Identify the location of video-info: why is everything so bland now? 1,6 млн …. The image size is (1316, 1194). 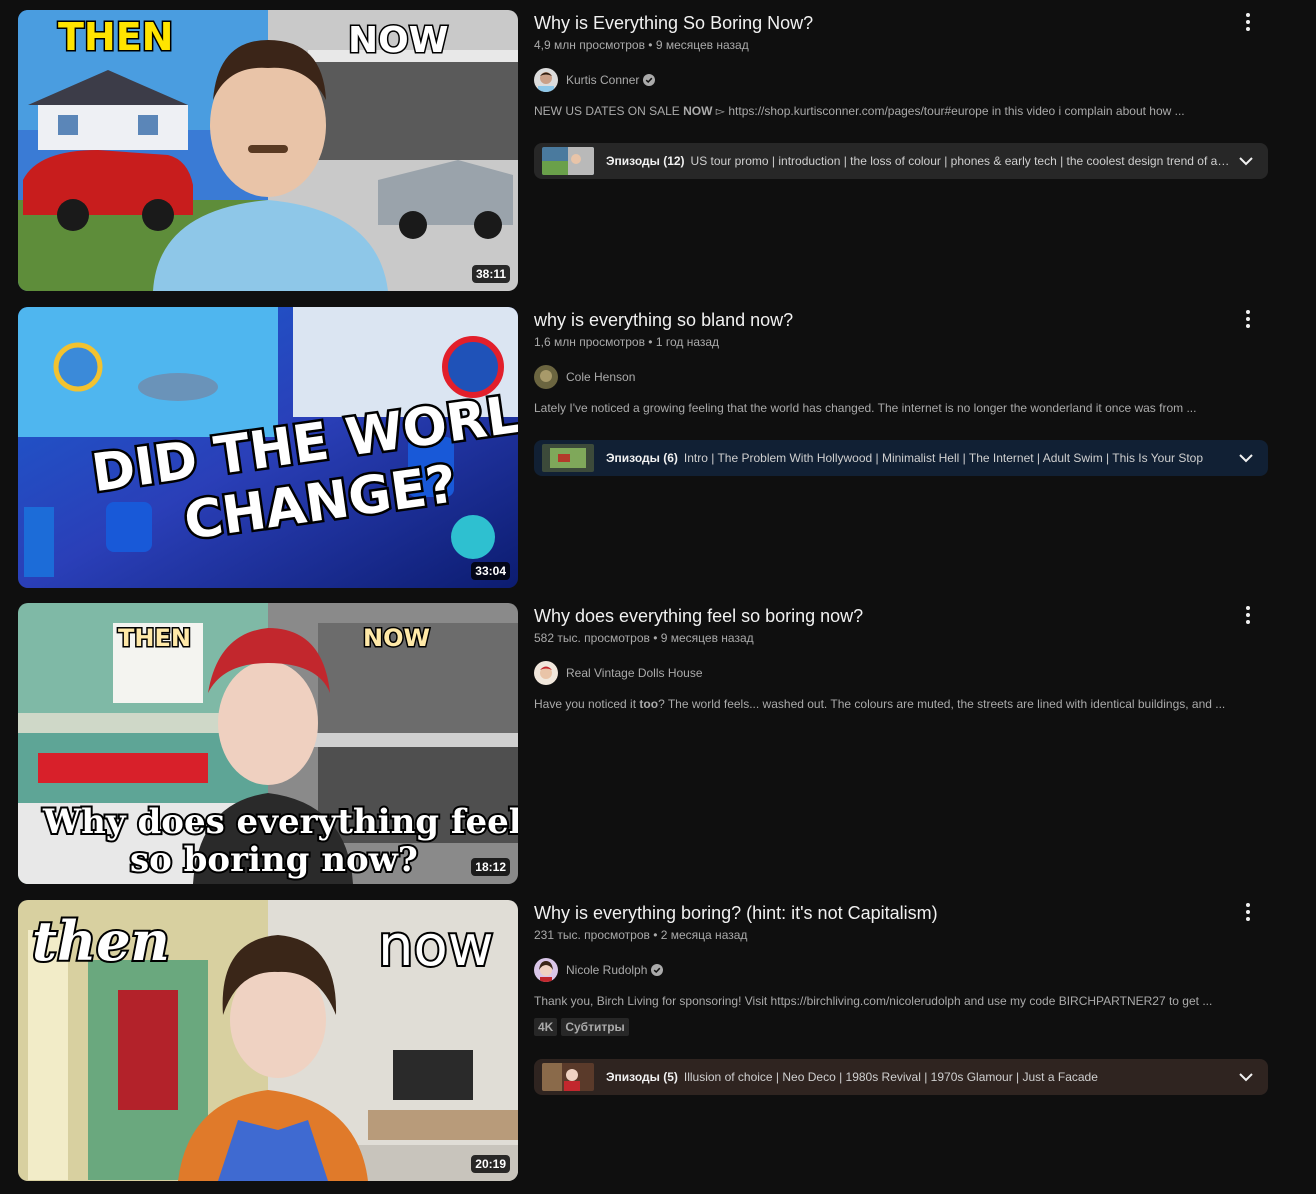
(901, 362).